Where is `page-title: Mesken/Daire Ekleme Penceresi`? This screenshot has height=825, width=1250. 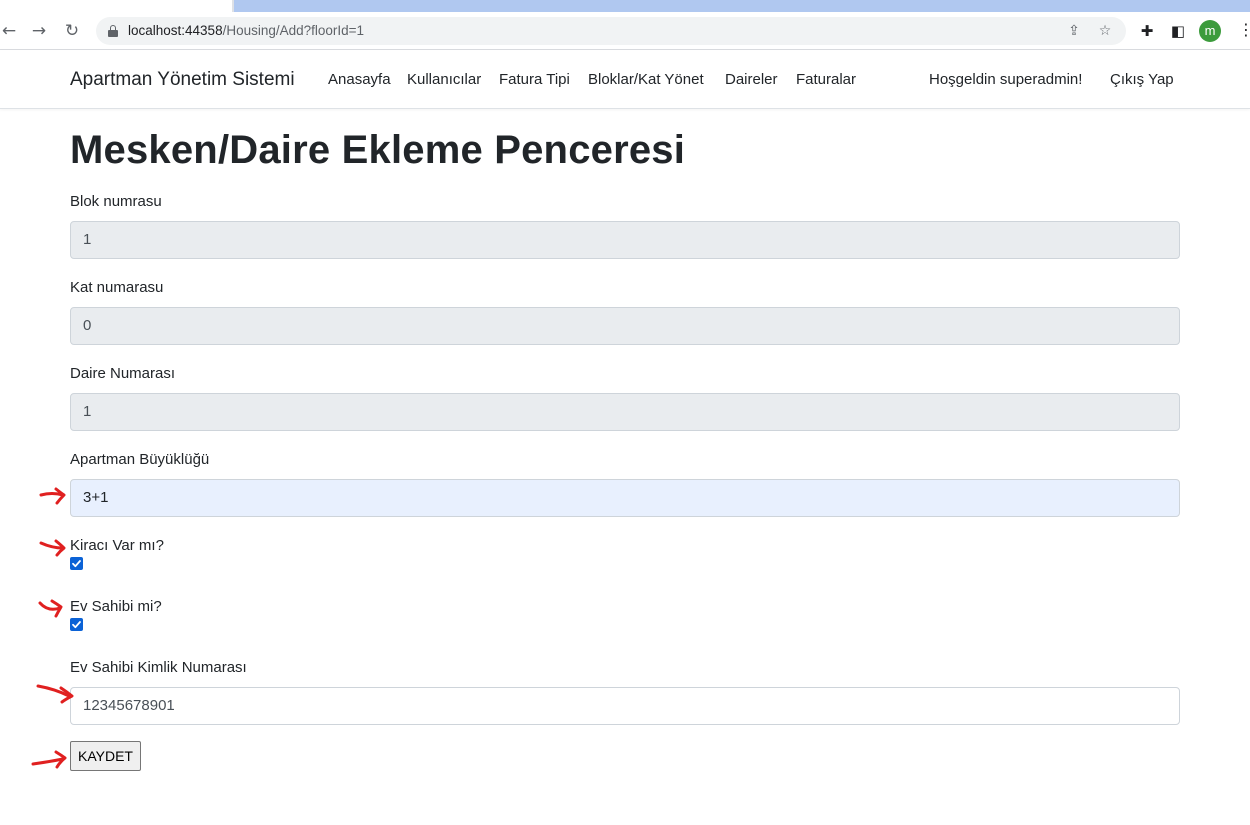
page-title: Mesken/Daire Ekleme Penceresi is located at coordinates (378, 150).